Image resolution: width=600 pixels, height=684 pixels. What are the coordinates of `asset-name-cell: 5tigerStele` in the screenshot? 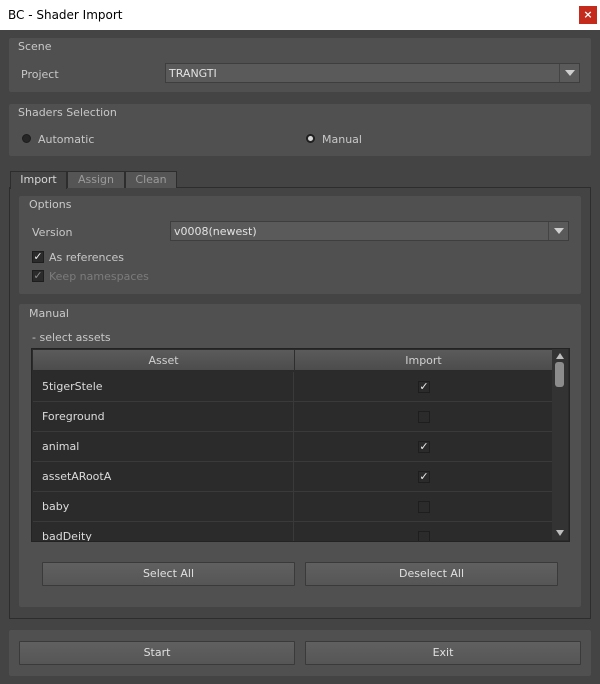 It's located at (163, 387).